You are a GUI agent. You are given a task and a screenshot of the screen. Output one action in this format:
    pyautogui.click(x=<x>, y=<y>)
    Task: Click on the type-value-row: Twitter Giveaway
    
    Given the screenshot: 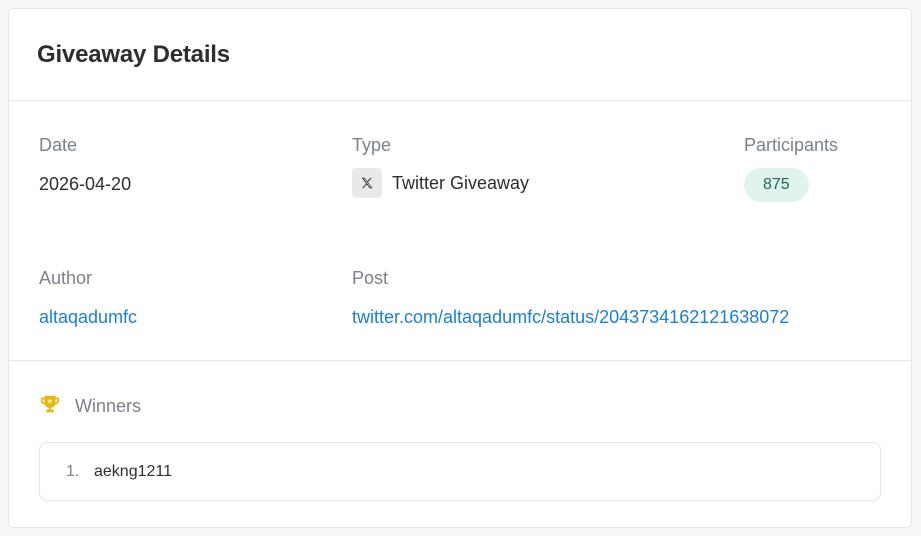 What is the action you would take?
    pyautogui.click(x=440, y=183)
    